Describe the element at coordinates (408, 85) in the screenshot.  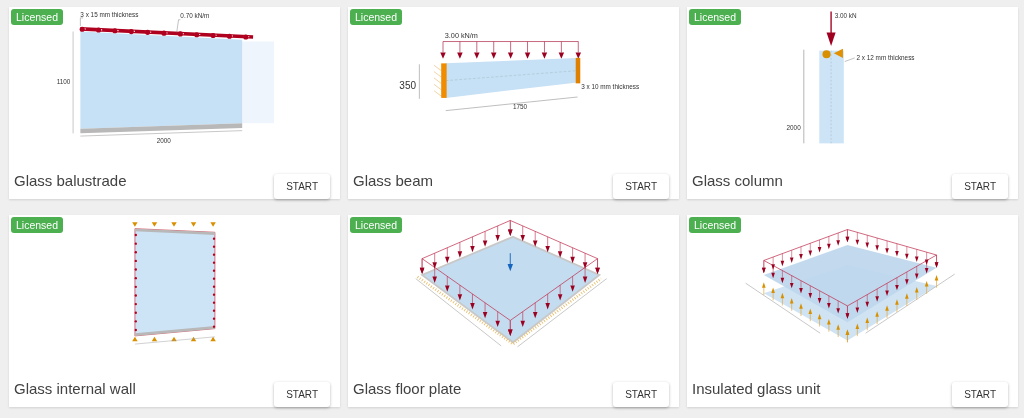
I see `dimension-label: 350` at that location.